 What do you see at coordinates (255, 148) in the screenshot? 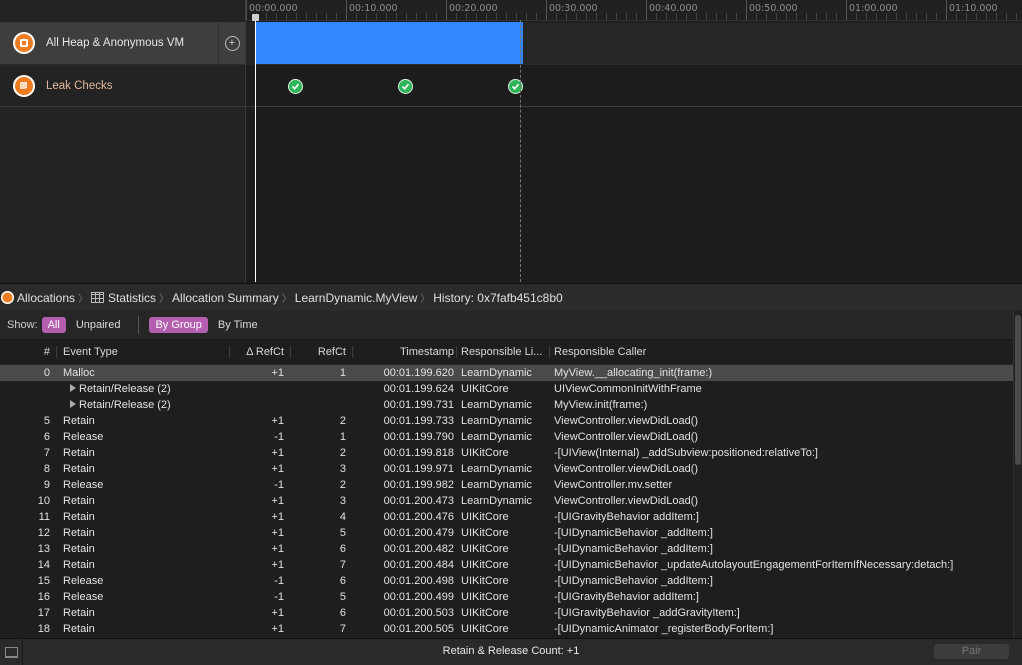
I see `playhead` at bounding box center [255, 148].